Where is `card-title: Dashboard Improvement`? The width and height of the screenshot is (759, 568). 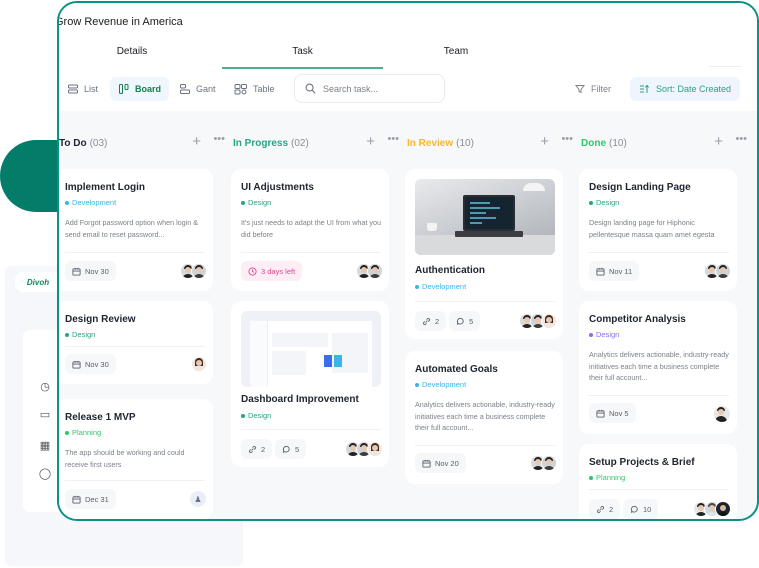 card-title: Dashboard Improvement is located at coordinates (300, 399).